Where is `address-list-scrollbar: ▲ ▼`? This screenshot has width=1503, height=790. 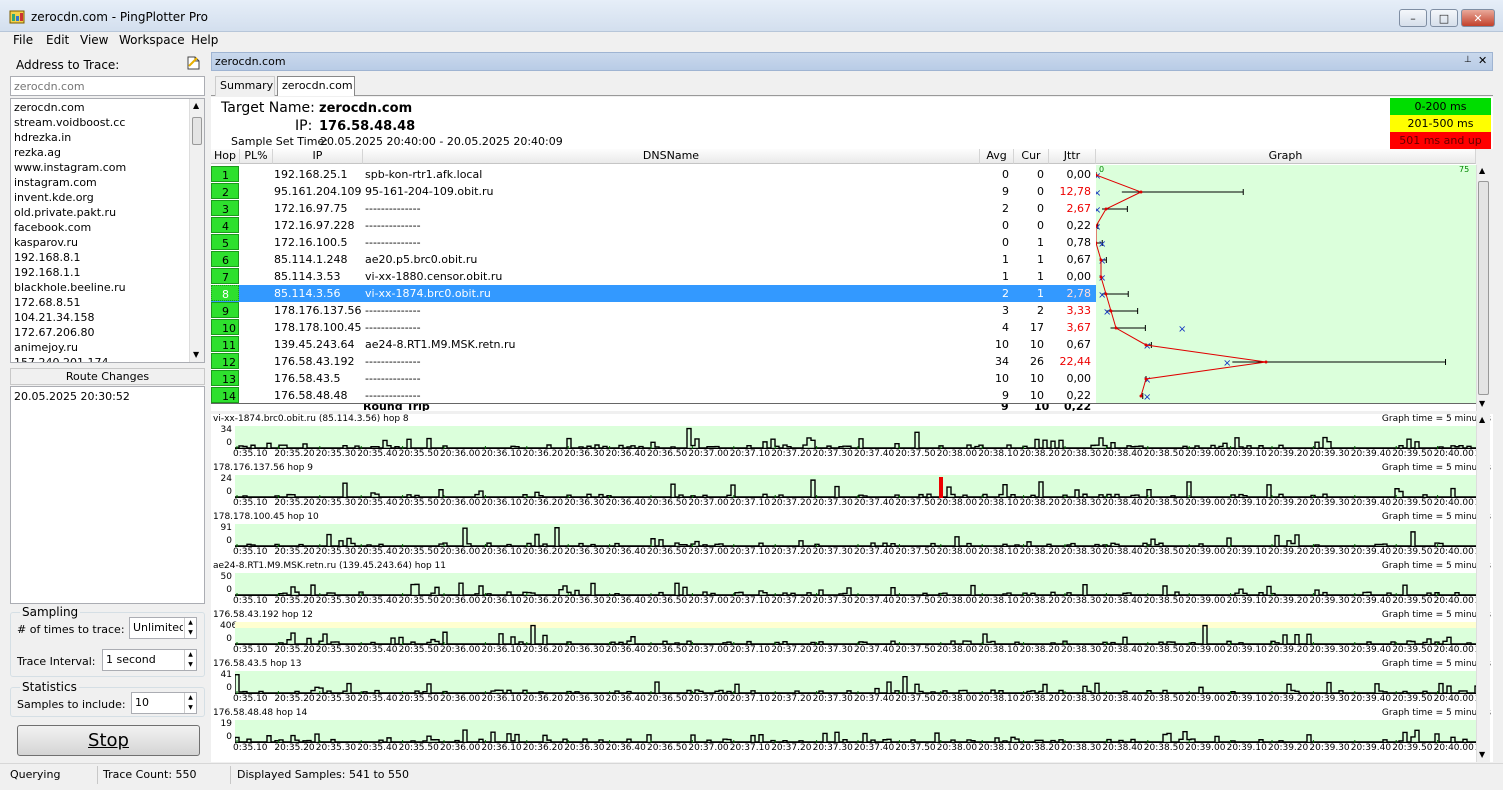 address-list-scrollbar: ▲ ▼ is located at coordinates (196, 230).